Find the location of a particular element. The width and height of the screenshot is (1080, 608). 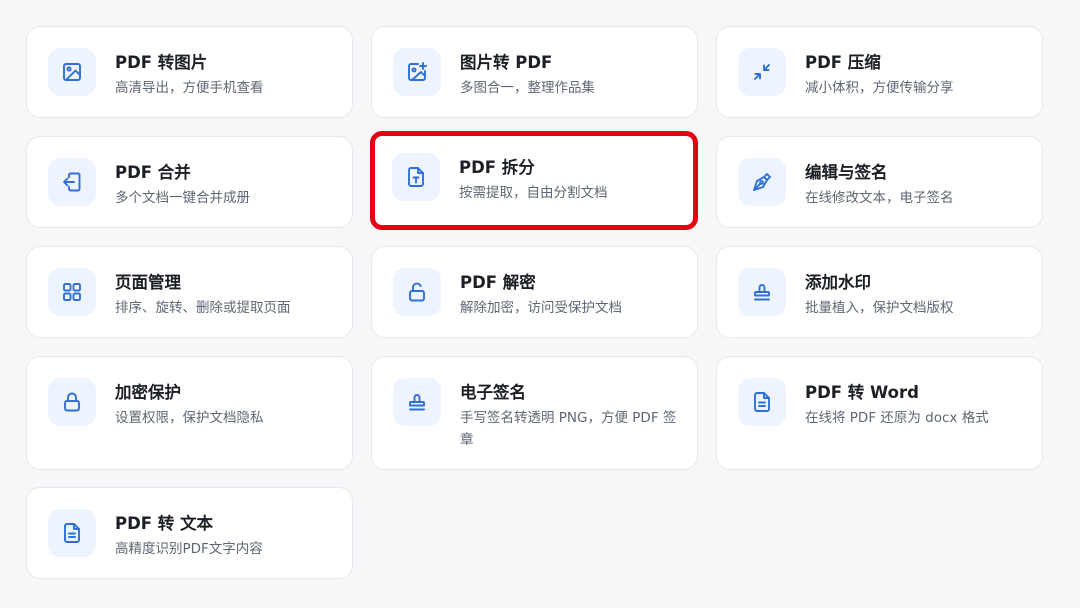

tool-card-encrypt: 加密保护 设置权限，保护文档隐私 is located at coordinates (189, 413).